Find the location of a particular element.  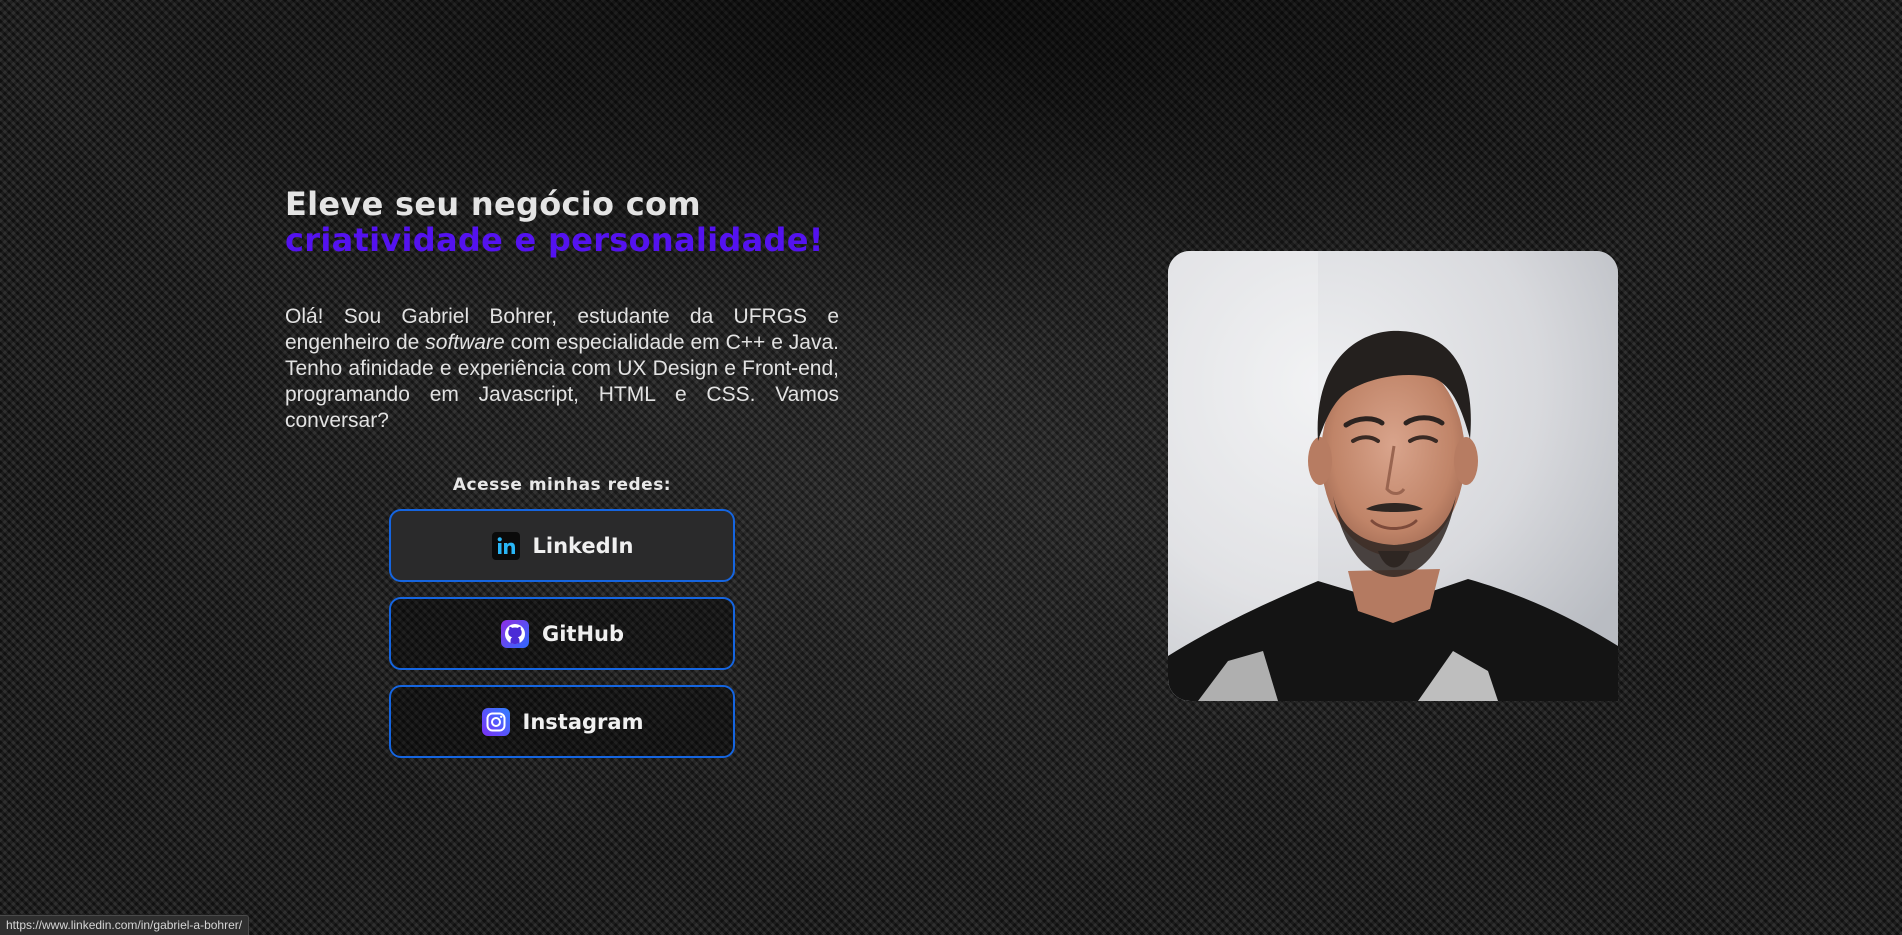

headline-line-1: Eleve seu negócio com is located at coordinates (493, 204).